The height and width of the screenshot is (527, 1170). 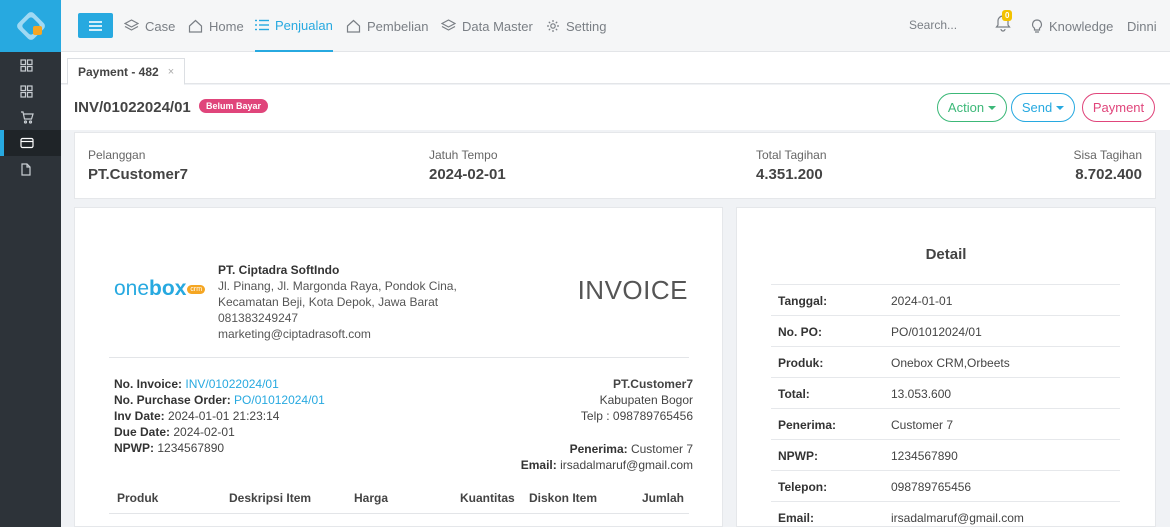 I want to click on nav-item-pembelian: Pembelian, so click(x=387, y=26).